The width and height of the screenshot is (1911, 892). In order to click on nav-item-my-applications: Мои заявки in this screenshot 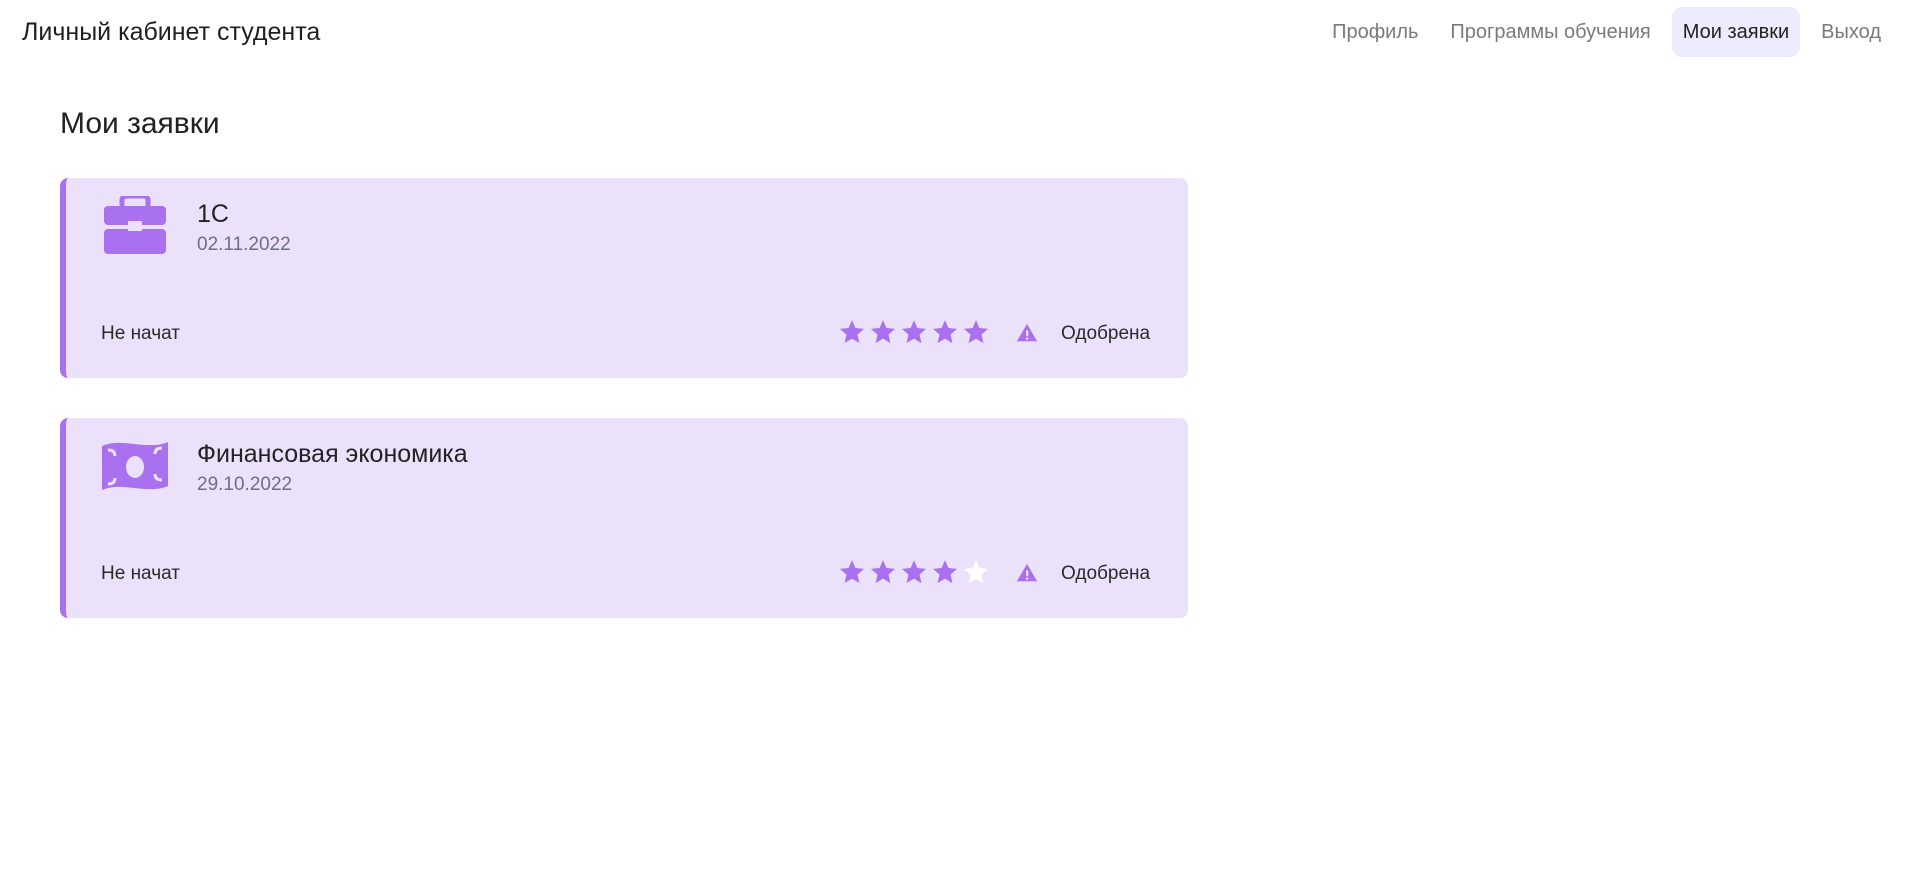, I will do `click(1736, 32)`.